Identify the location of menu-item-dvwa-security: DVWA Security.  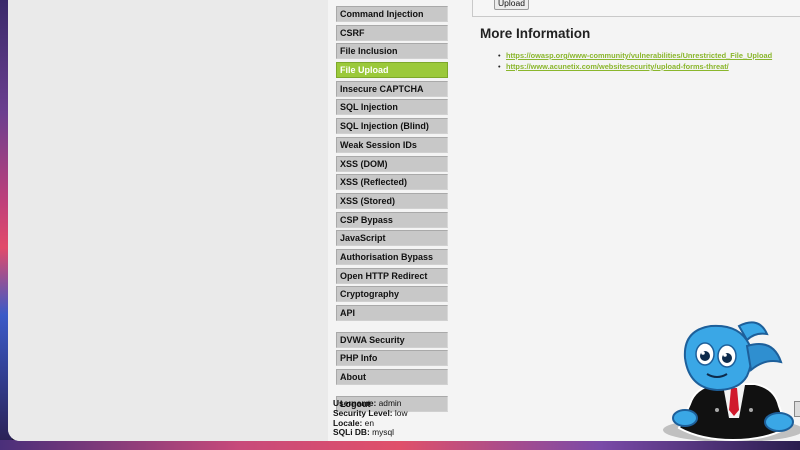
(392, 339).